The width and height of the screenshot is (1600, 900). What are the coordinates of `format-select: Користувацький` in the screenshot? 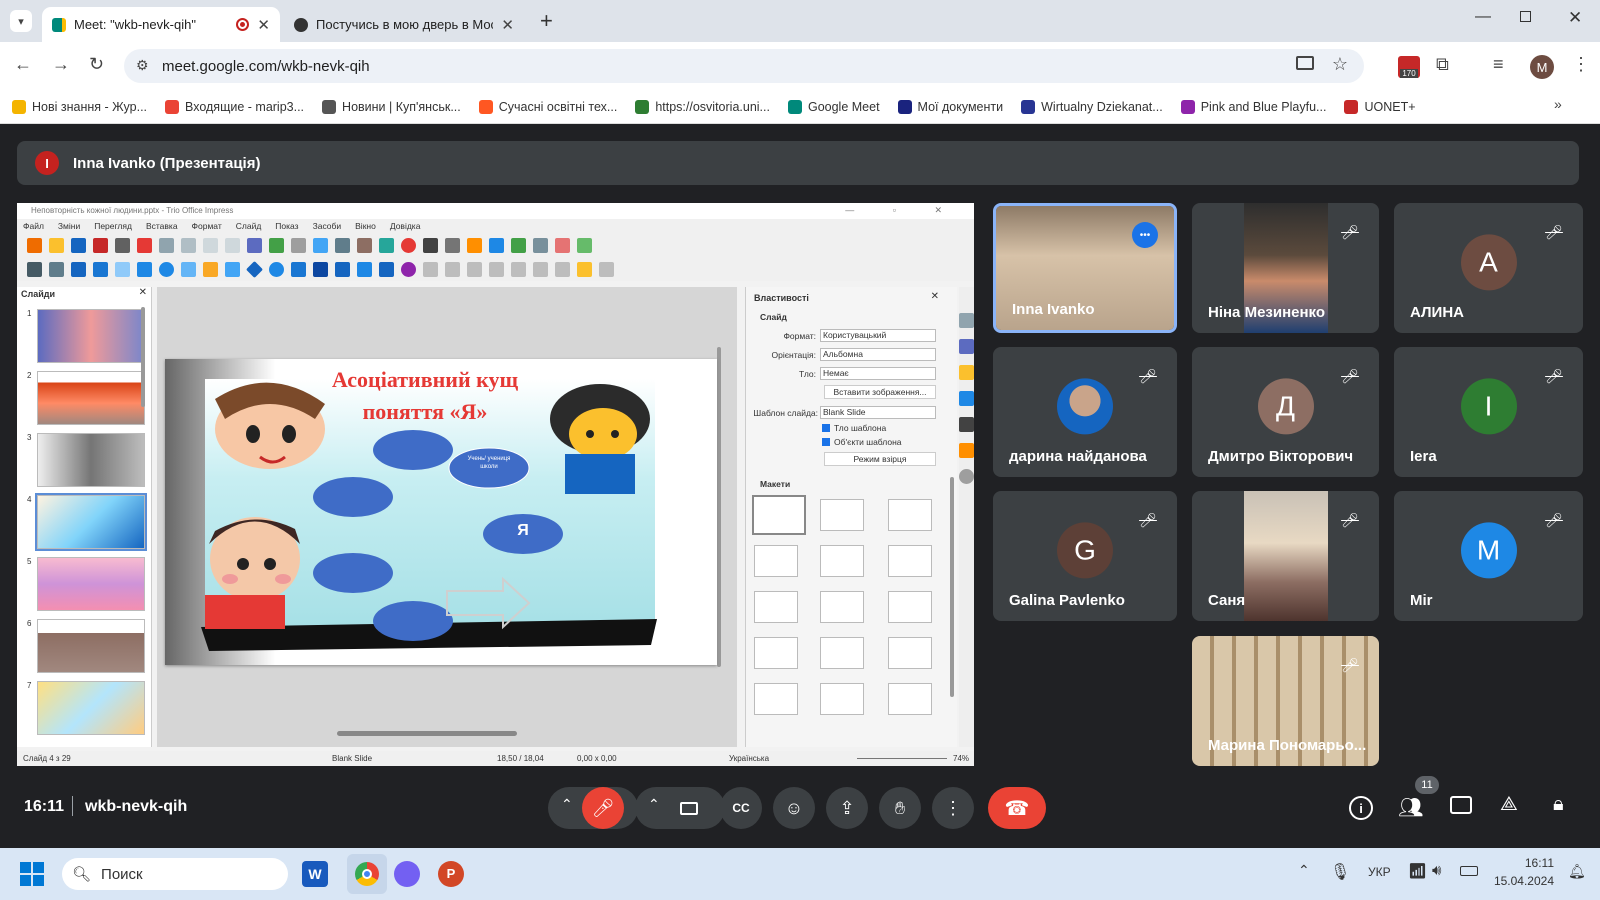 It's located at (878, 335).